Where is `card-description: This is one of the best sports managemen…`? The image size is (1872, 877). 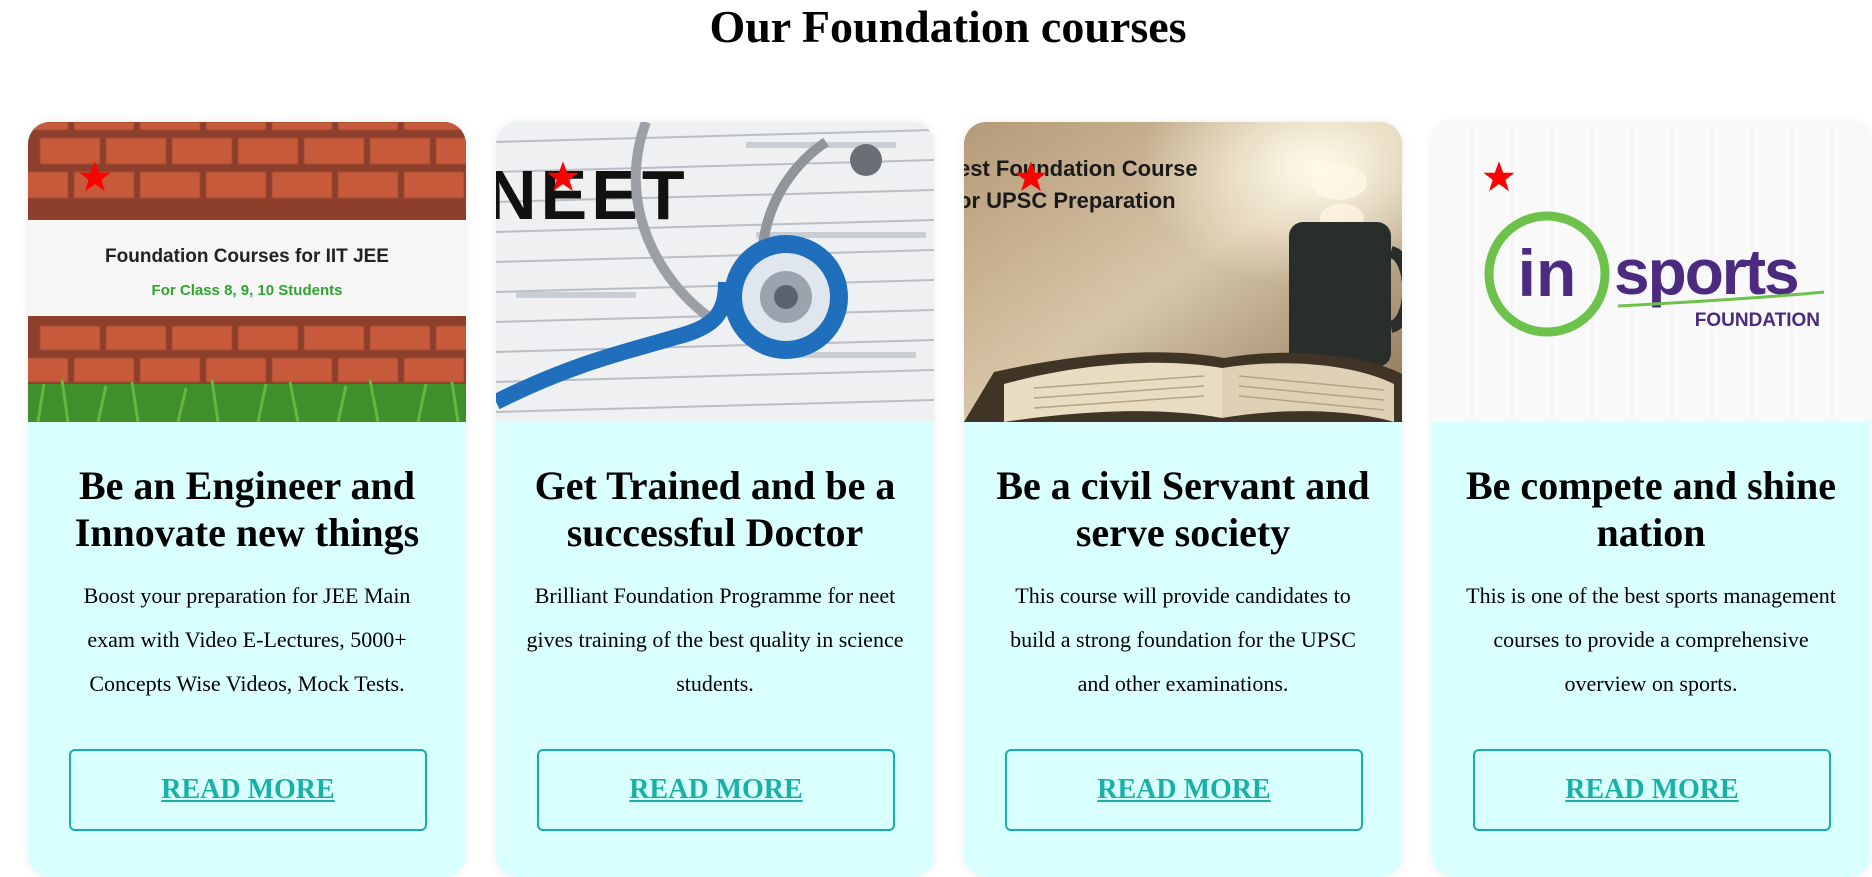
card-description: This is one of the best sports managemen… is located at coordinates (1651, 639).